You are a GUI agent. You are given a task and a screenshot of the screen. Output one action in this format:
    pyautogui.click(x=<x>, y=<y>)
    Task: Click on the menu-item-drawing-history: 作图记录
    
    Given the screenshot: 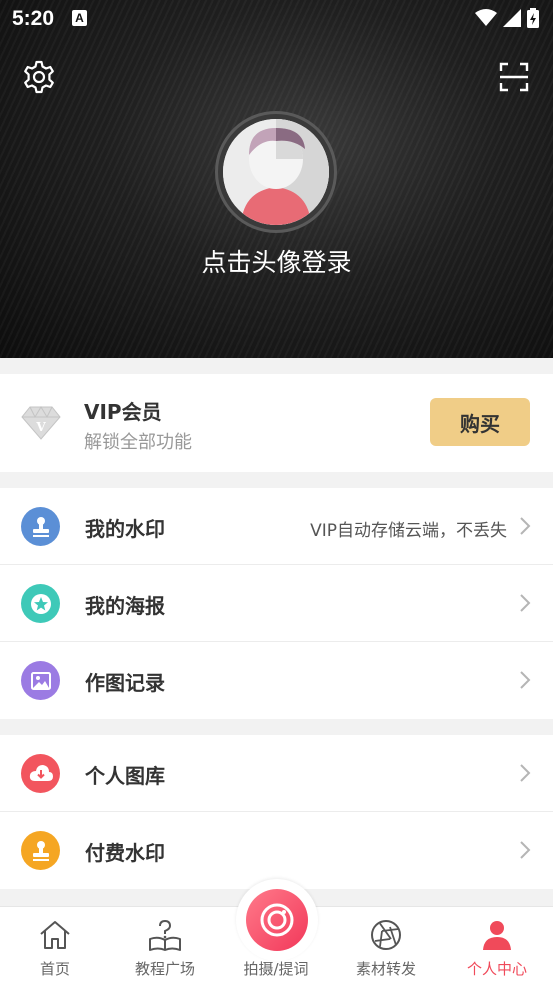 What is the action you would take?
    pyautogui.click(x=276, y=680)
    